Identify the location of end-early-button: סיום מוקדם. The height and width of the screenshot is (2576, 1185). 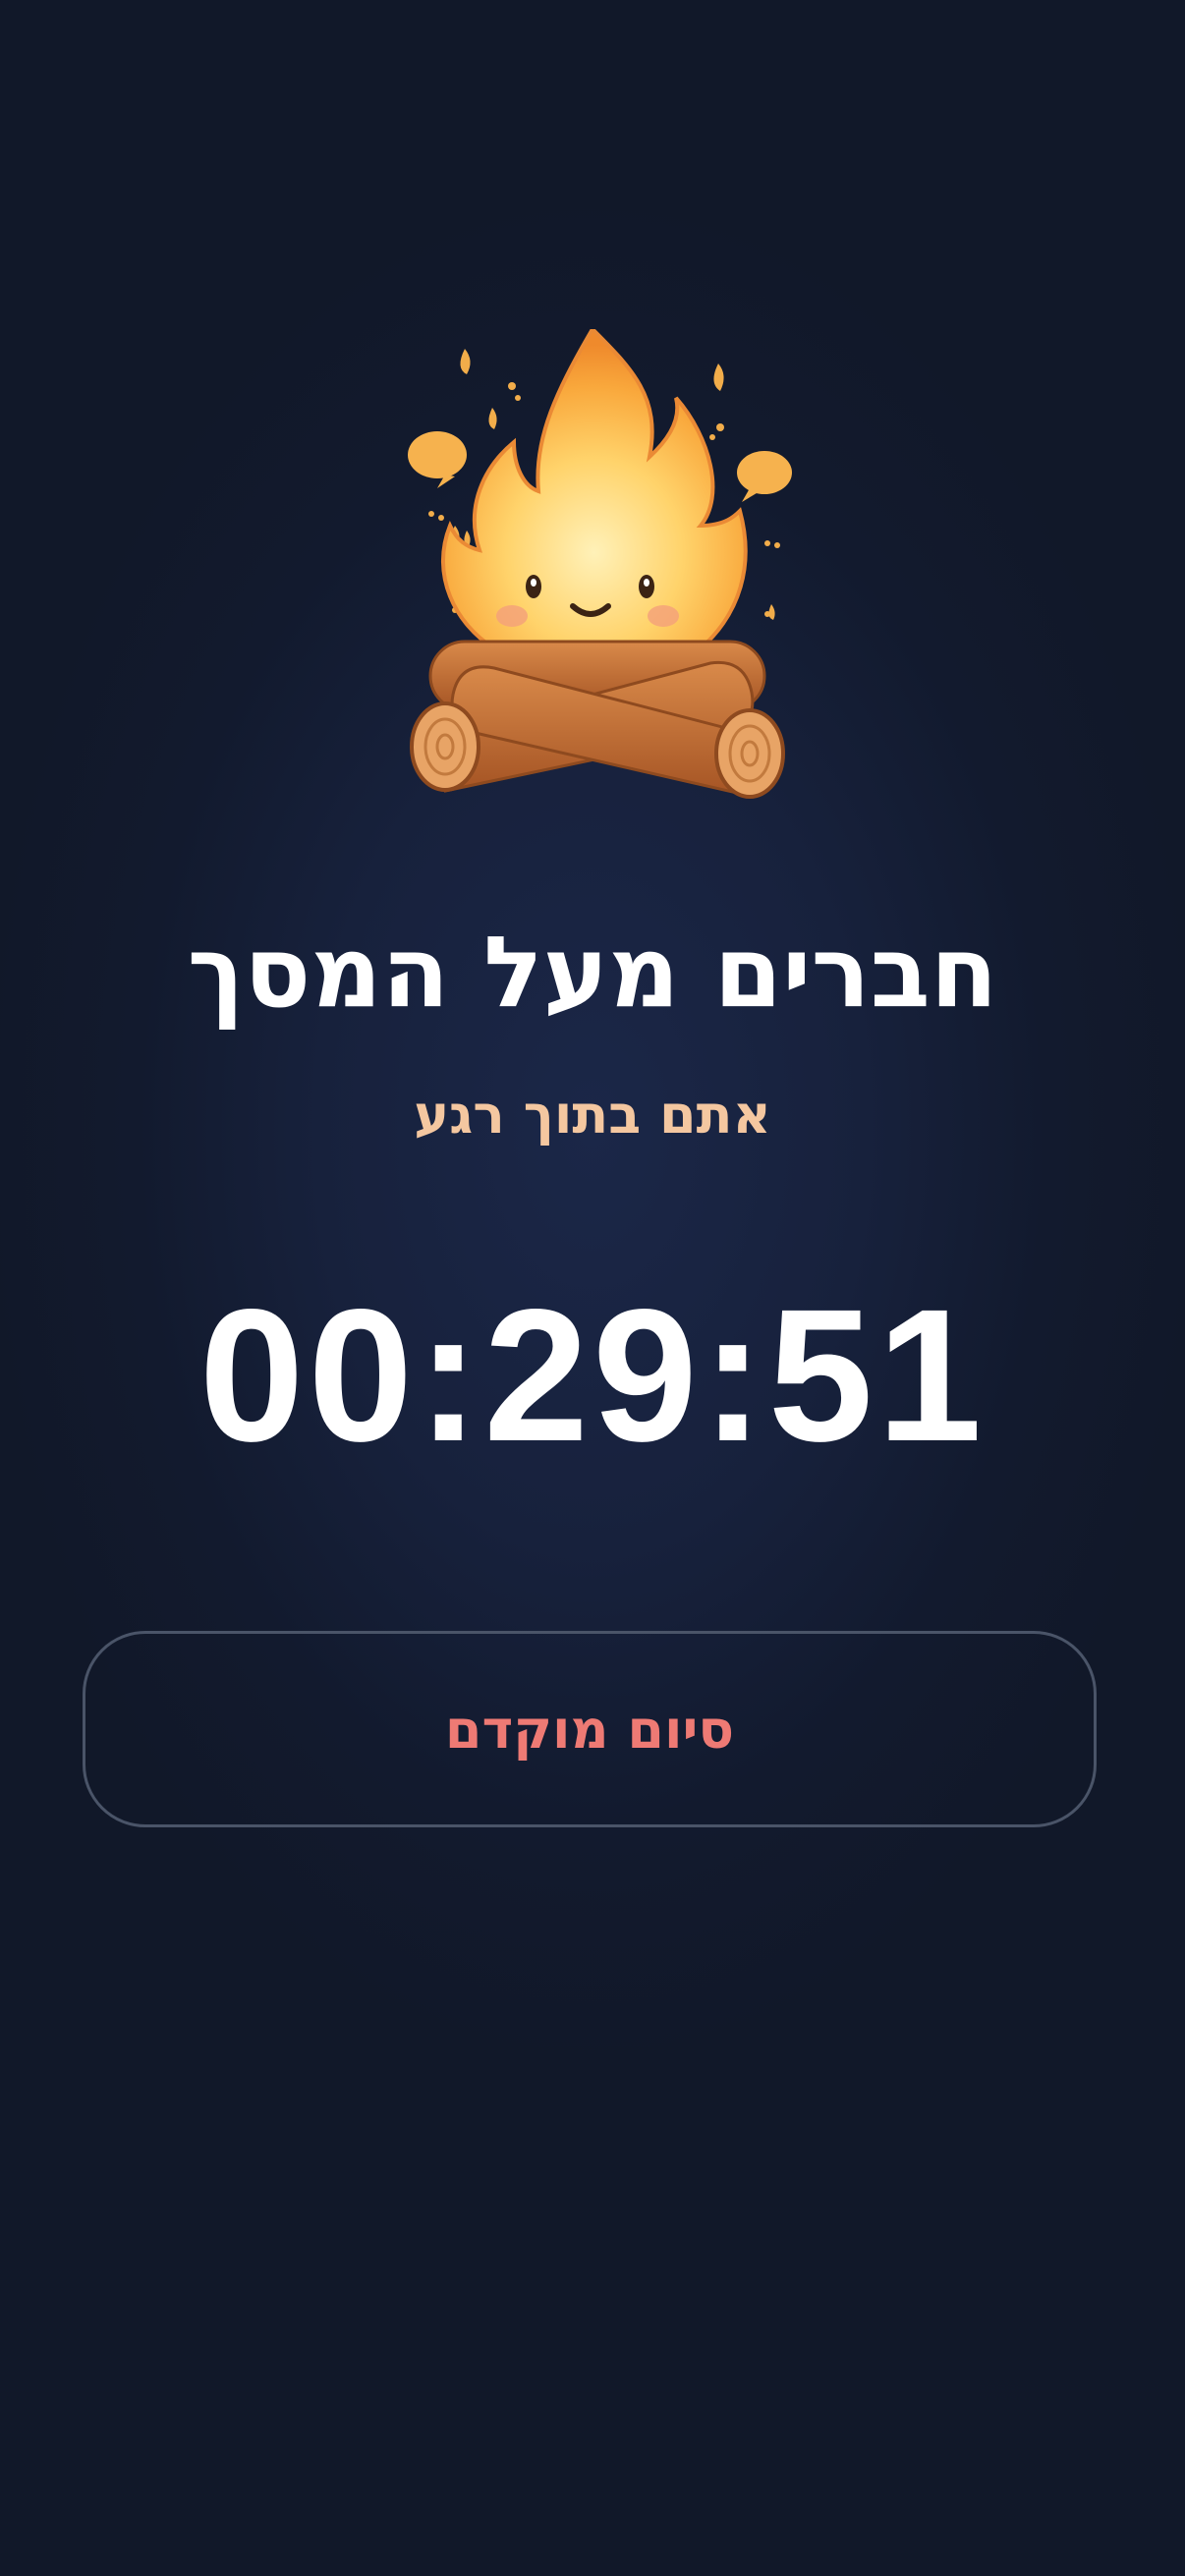
(590, 1729).